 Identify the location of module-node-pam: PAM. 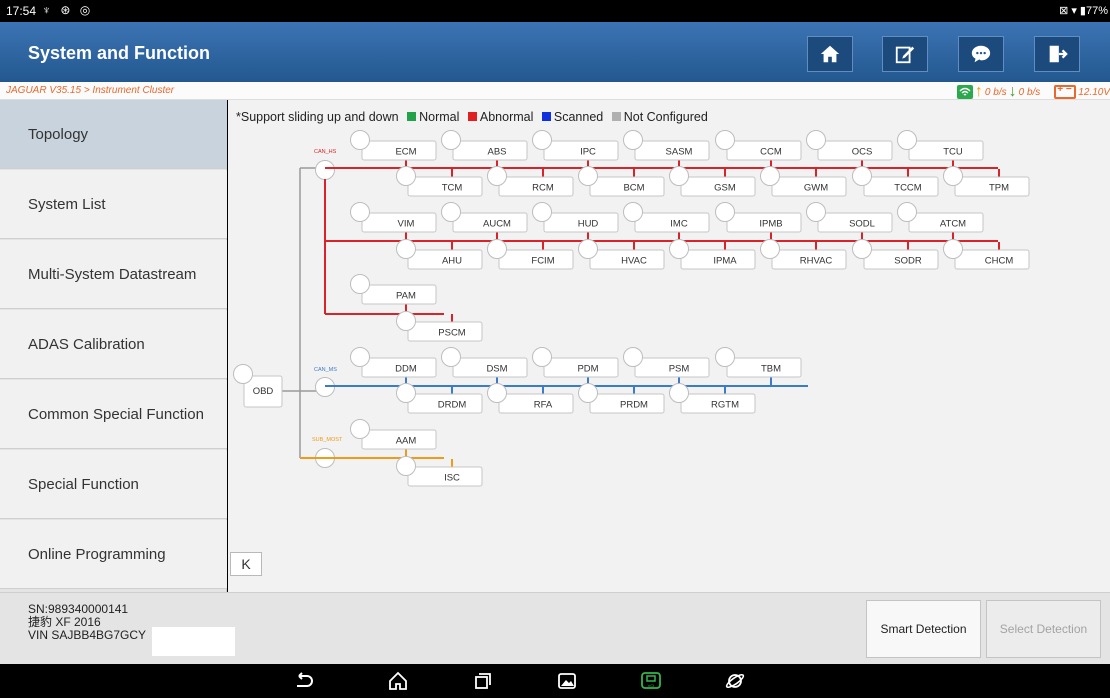
(393, 293).